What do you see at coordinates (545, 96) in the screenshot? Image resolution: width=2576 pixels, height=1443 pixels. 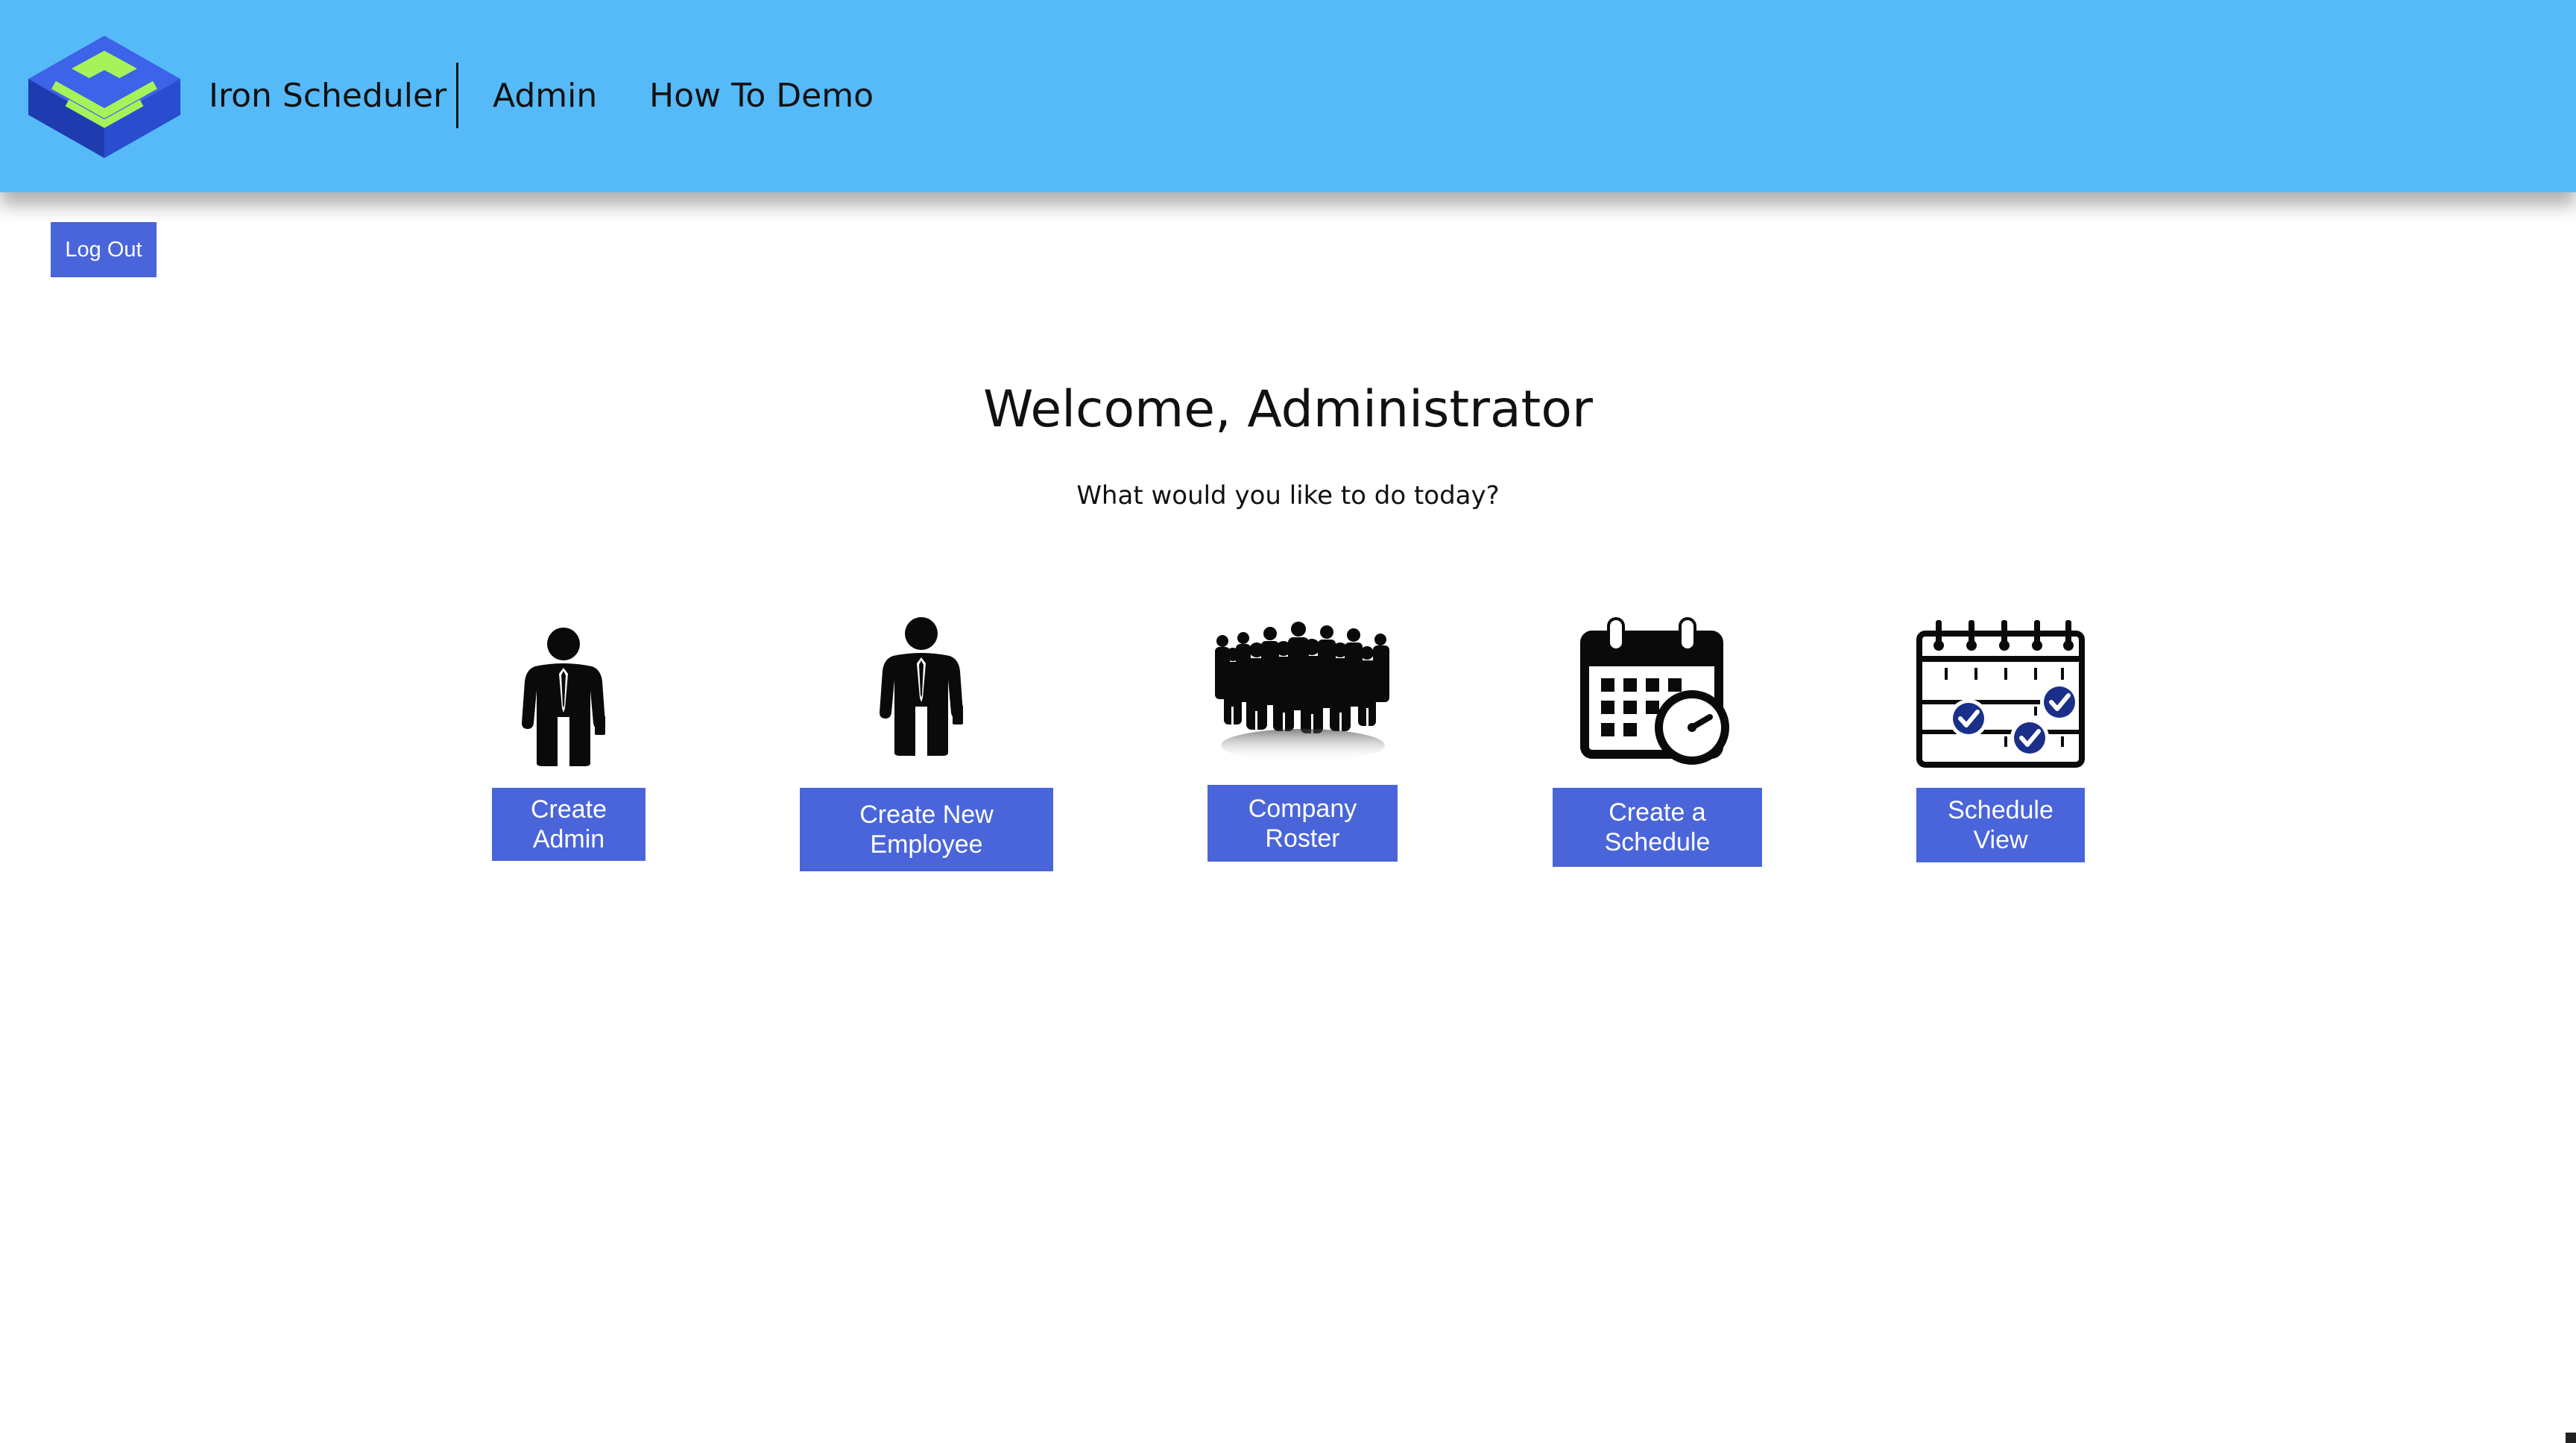 I see `nav-link-admin: Admin` at bounding box center [545, 96].